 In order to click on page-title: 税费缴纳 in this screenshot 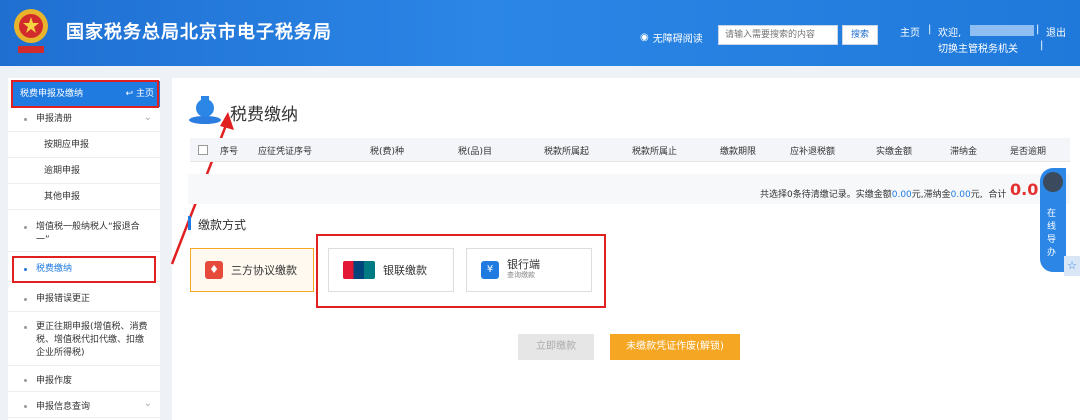, I will do `click(264, 115)`.